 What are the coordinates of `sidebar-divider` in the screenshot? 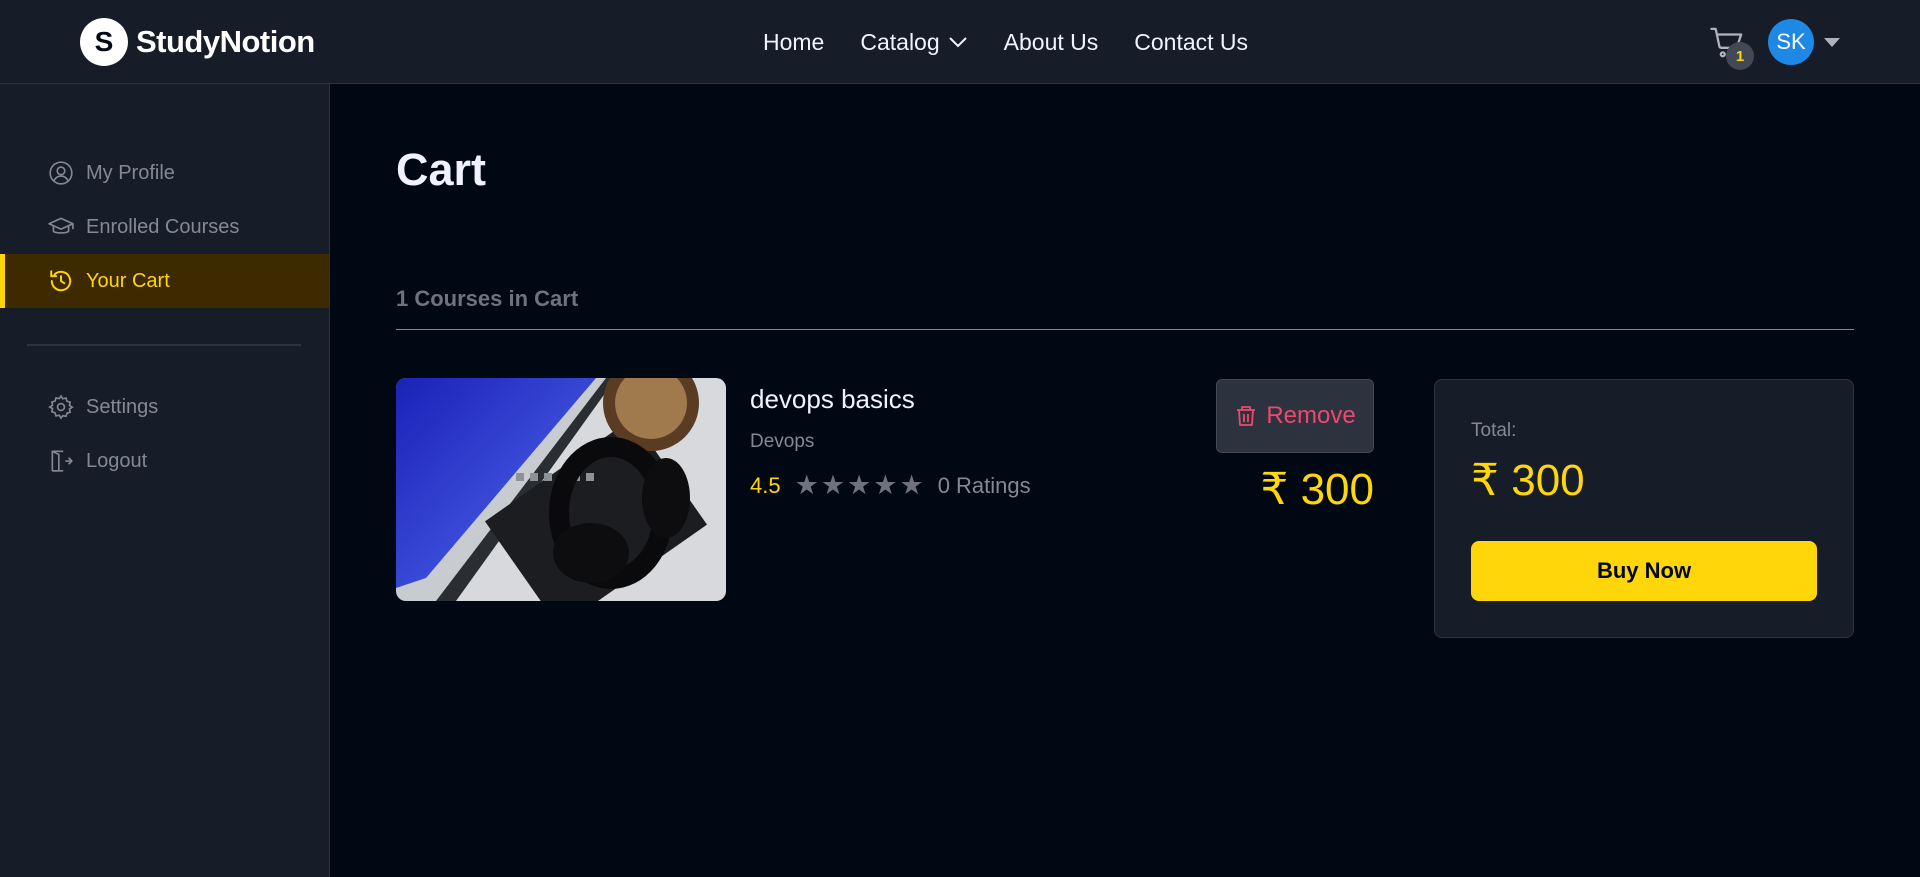 It's located at (164, 345).